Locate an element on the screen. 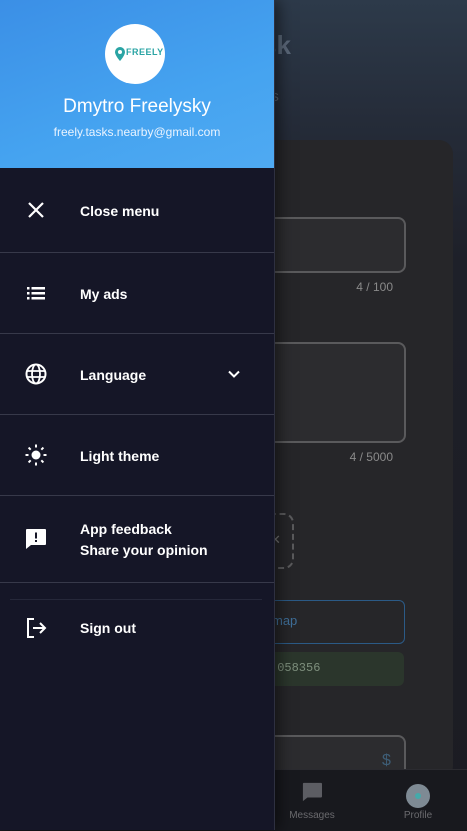 The width and height of the screenshot is (467, 831). menu-item-my-ads: My ads is located at coordinates (137, 293).